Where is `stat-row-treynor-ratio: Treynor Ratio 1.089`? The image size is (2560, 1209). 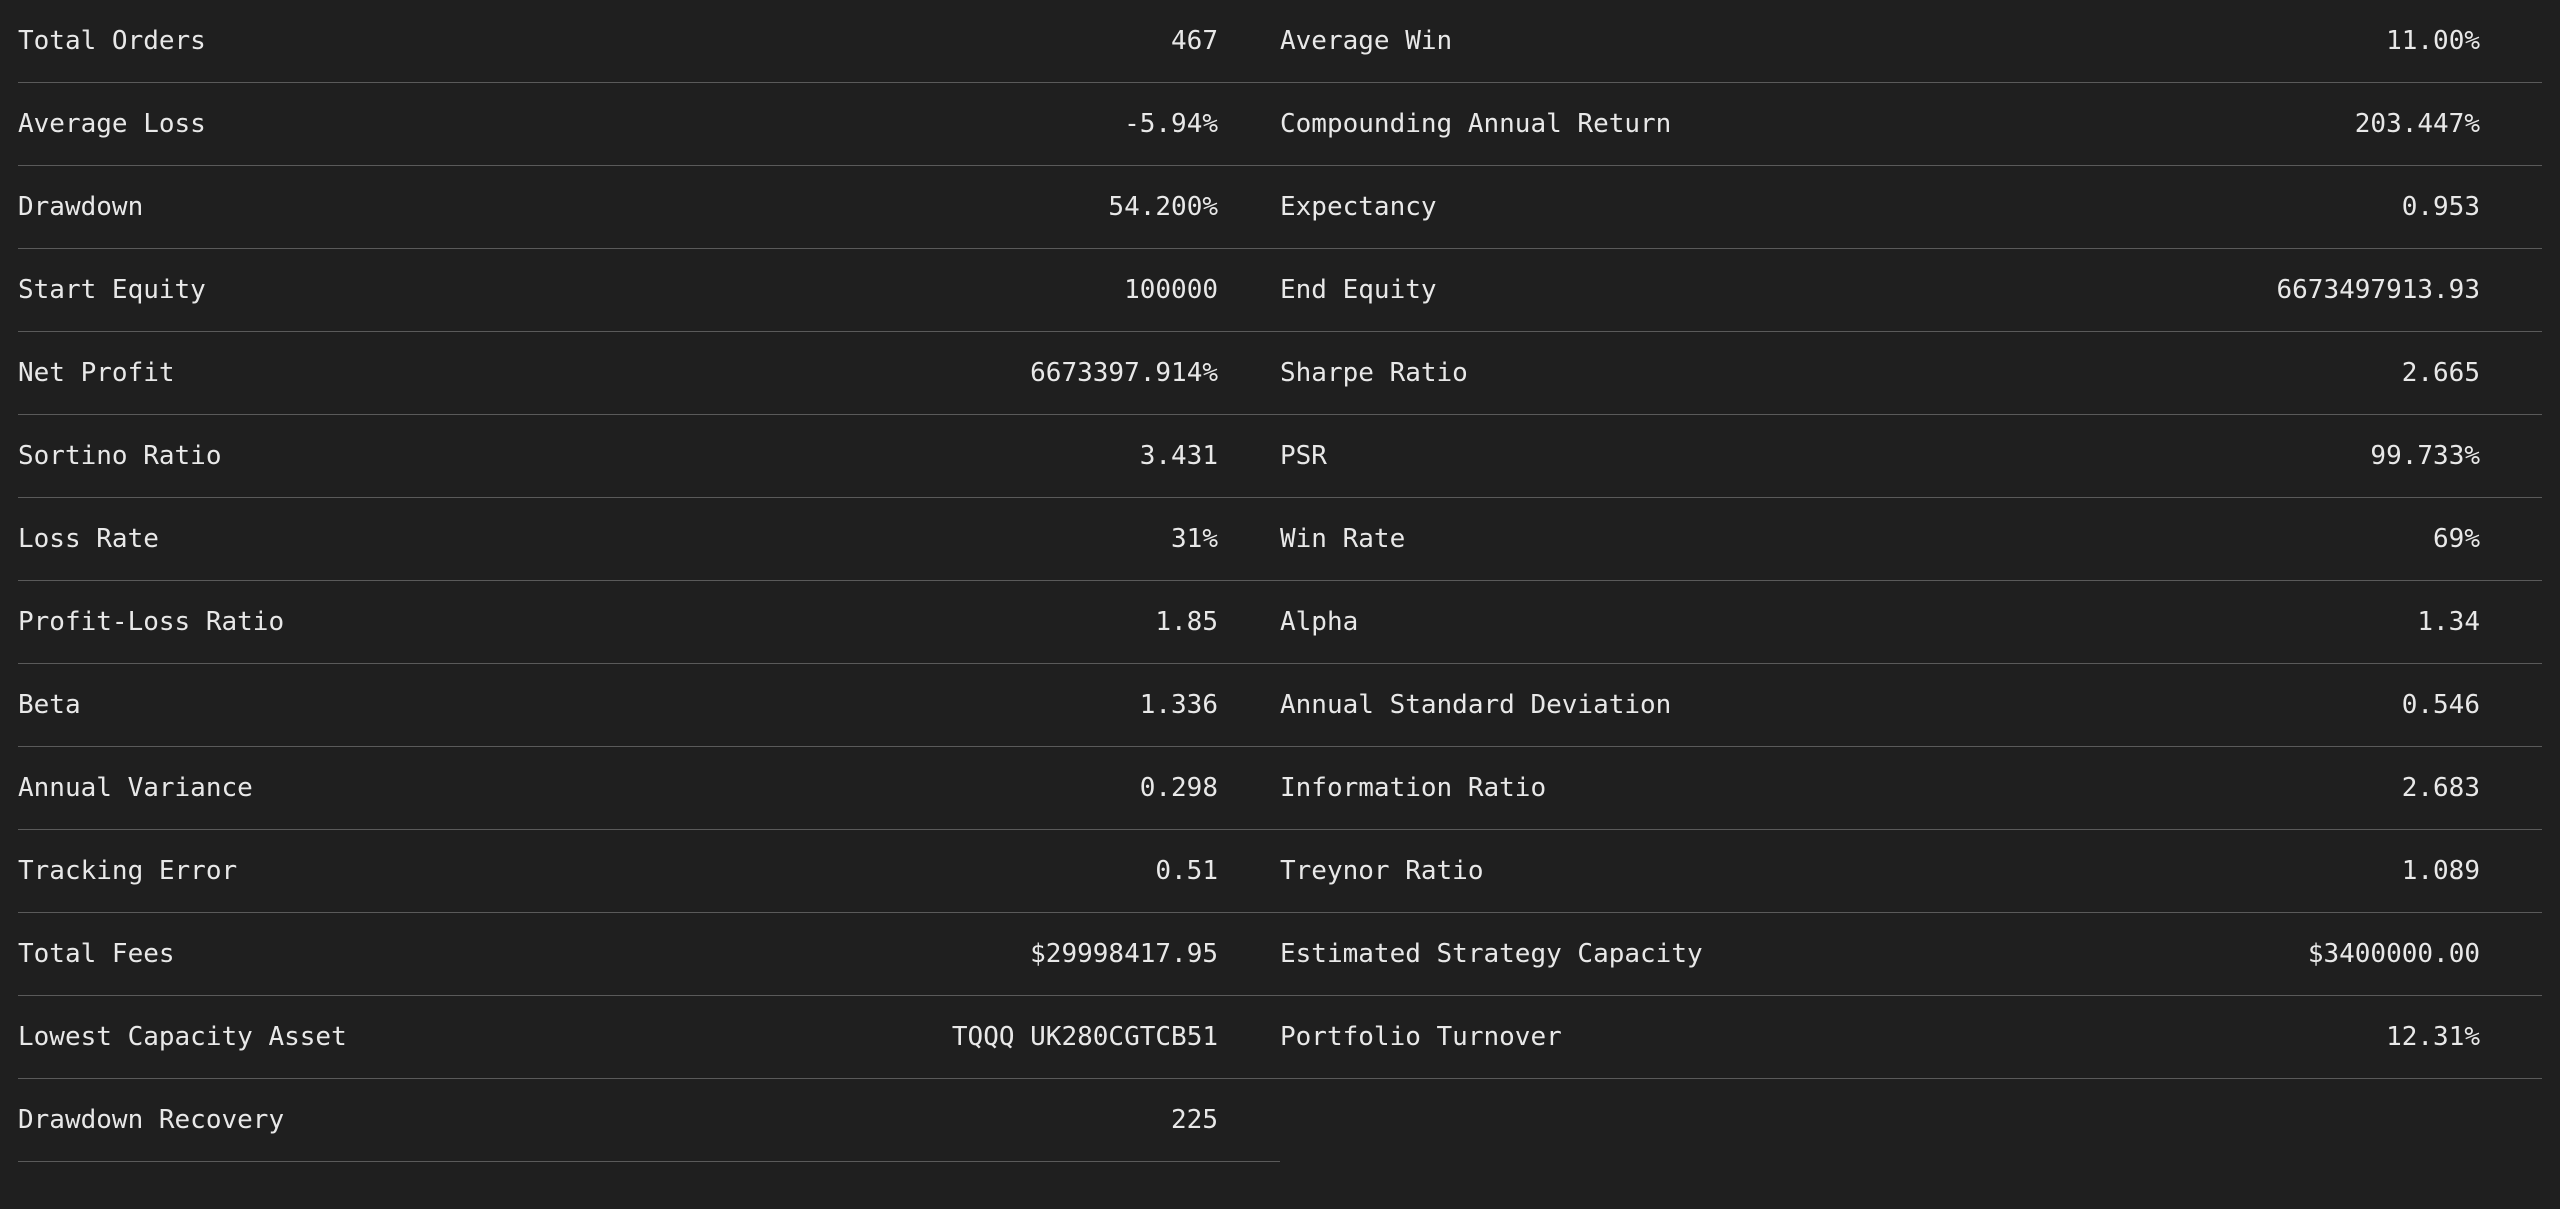
stat-row-treynor-ratio: Treynor Ratio 1.089 is located at coordinates (1911, 871).